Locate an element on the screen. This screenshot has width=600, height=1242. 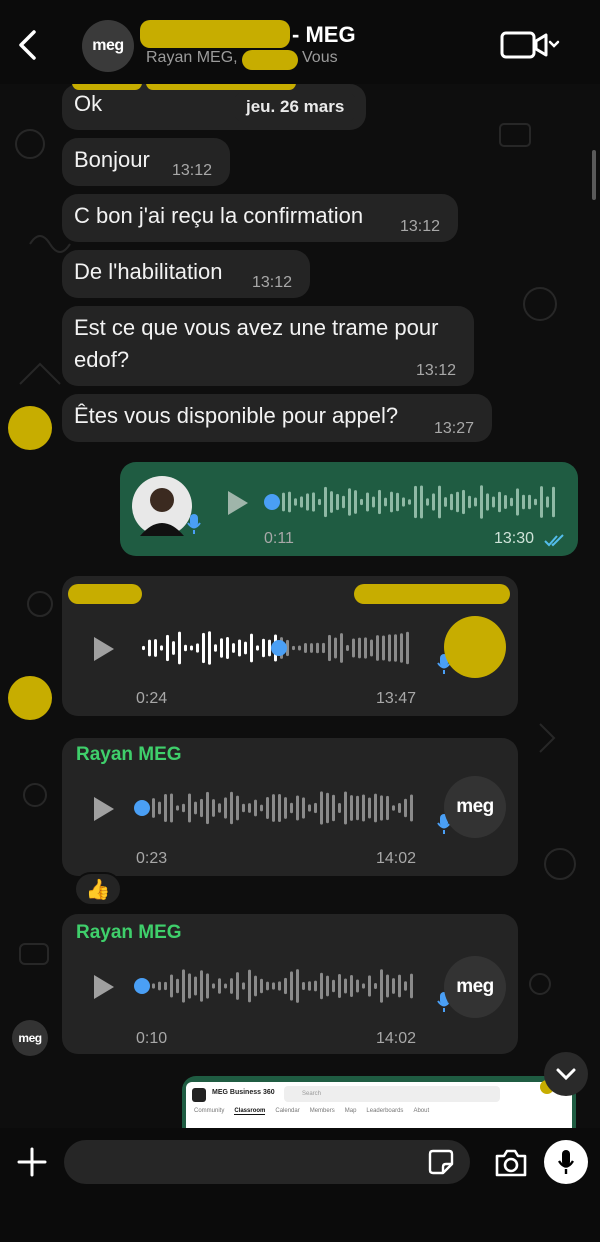
message-bubble: De l'habilitation 13:12 is located at coordinates (186, 274).